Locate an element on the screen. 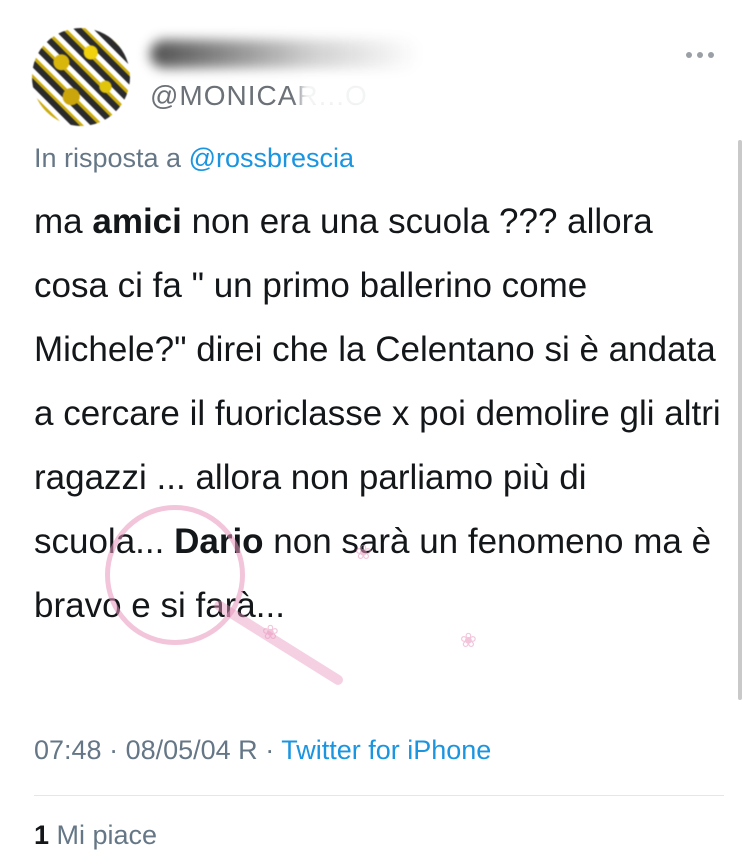  tweet-time: 07:48 is located at coordinates (68, 750).